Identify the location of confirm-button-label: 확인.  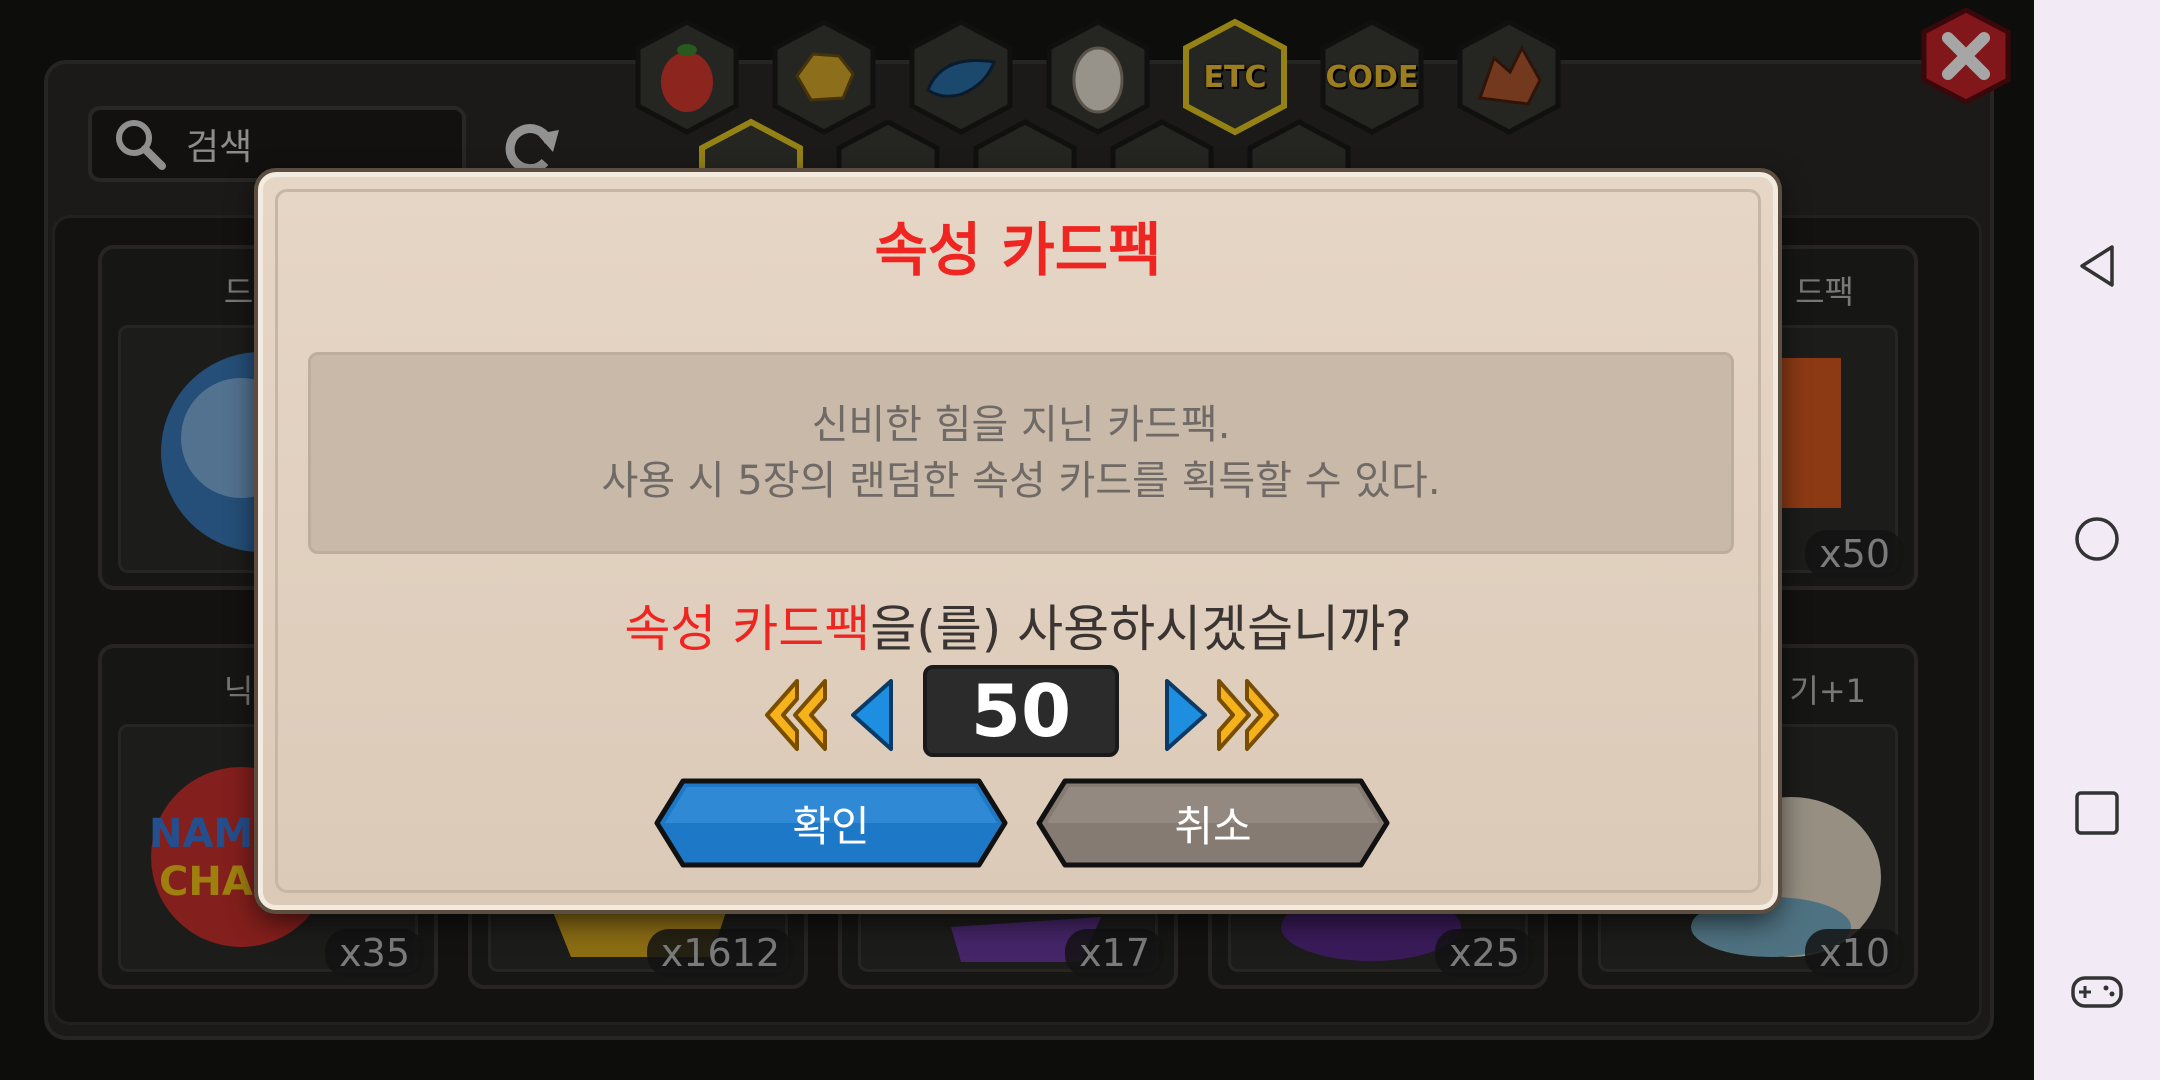
(831, 826).